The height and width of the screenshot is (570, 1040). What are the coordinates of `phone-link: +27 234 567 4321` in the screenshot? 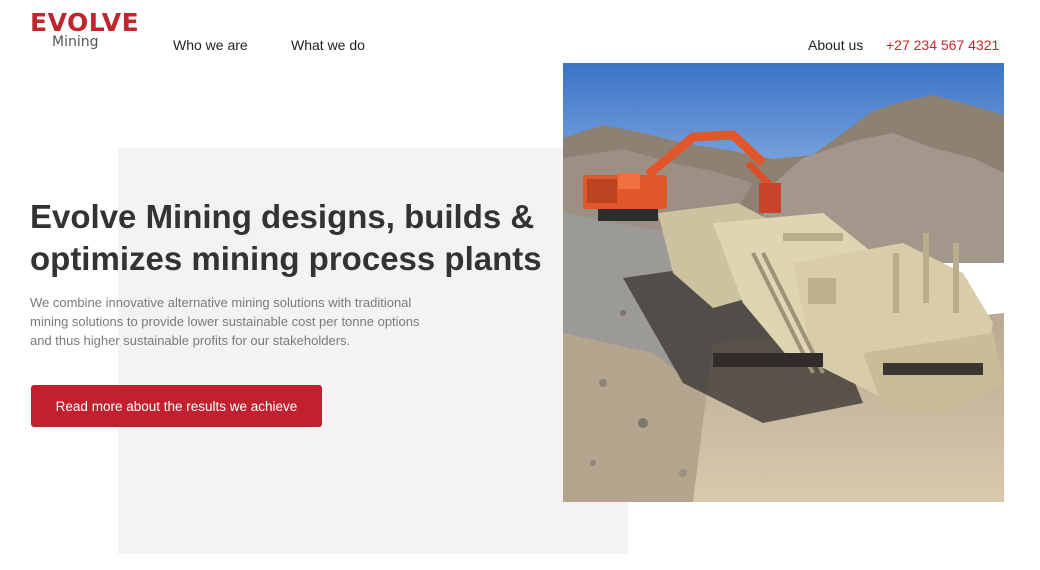 It's located at (942, 45).